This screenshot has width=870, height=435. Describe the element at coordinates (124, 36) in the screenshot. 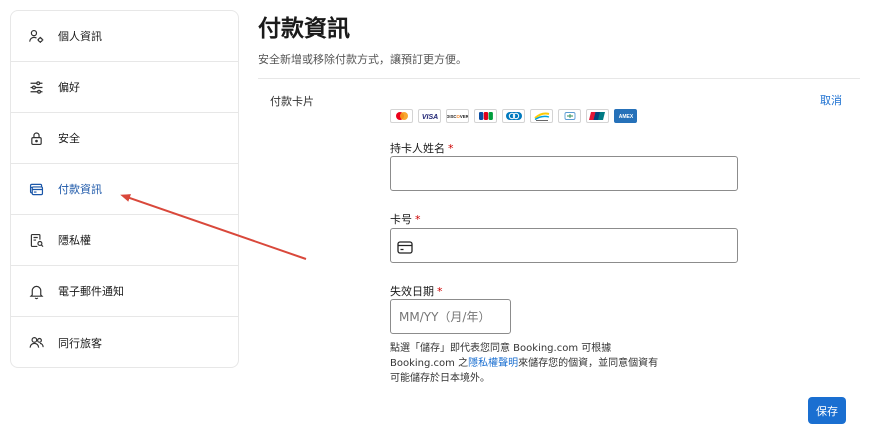

I see `sidebar-item-personal-info: 個人資訊` at that location.